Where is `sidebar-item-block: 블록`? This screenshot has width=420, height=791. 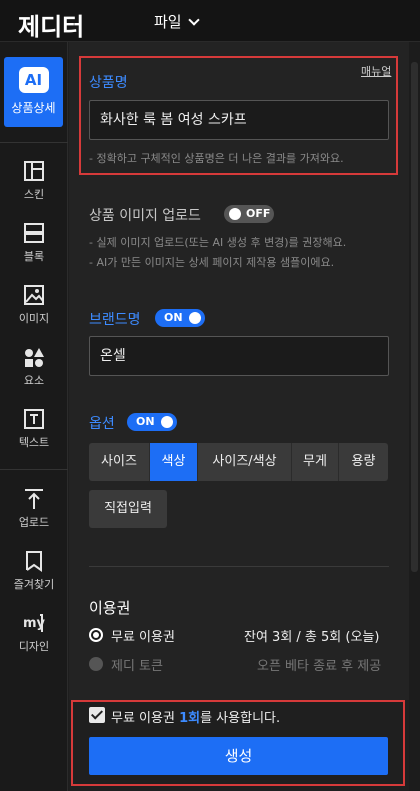
sidebar-item-block: 블록 is located at coordinates (34, 243).